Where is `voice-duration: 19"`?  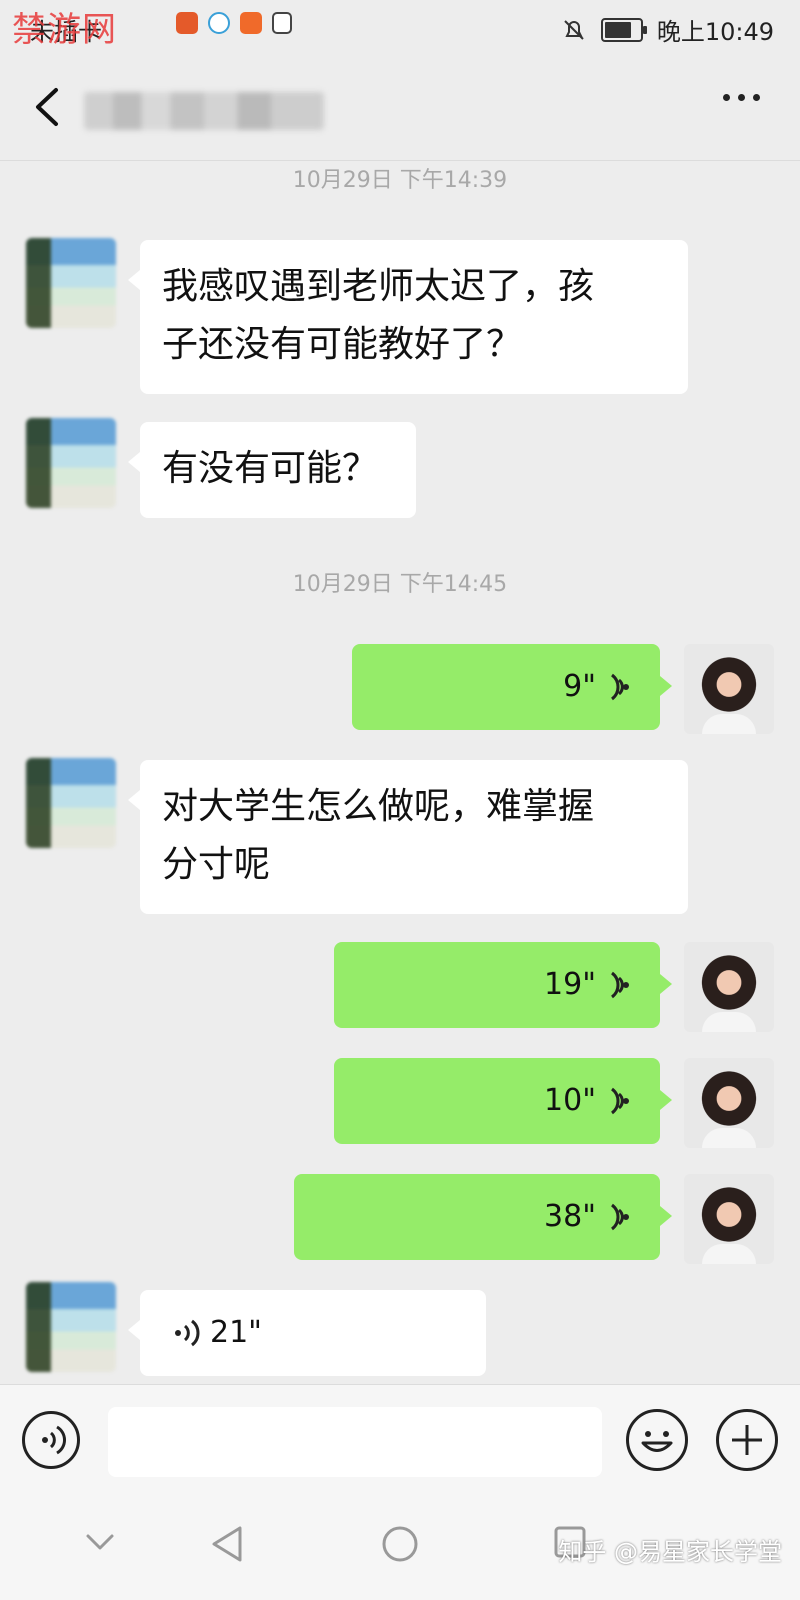
voice-duration: 19" is located at coordinates (570, 984).